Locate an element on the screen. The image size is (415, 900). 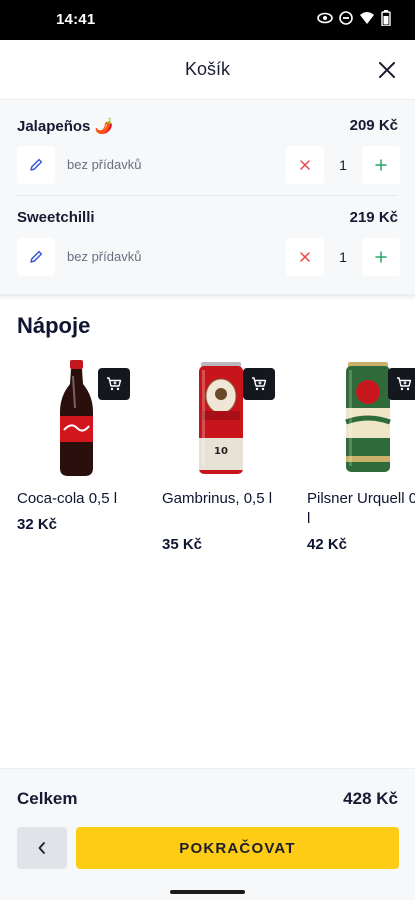
close-button is located at coordinates (387, 70).